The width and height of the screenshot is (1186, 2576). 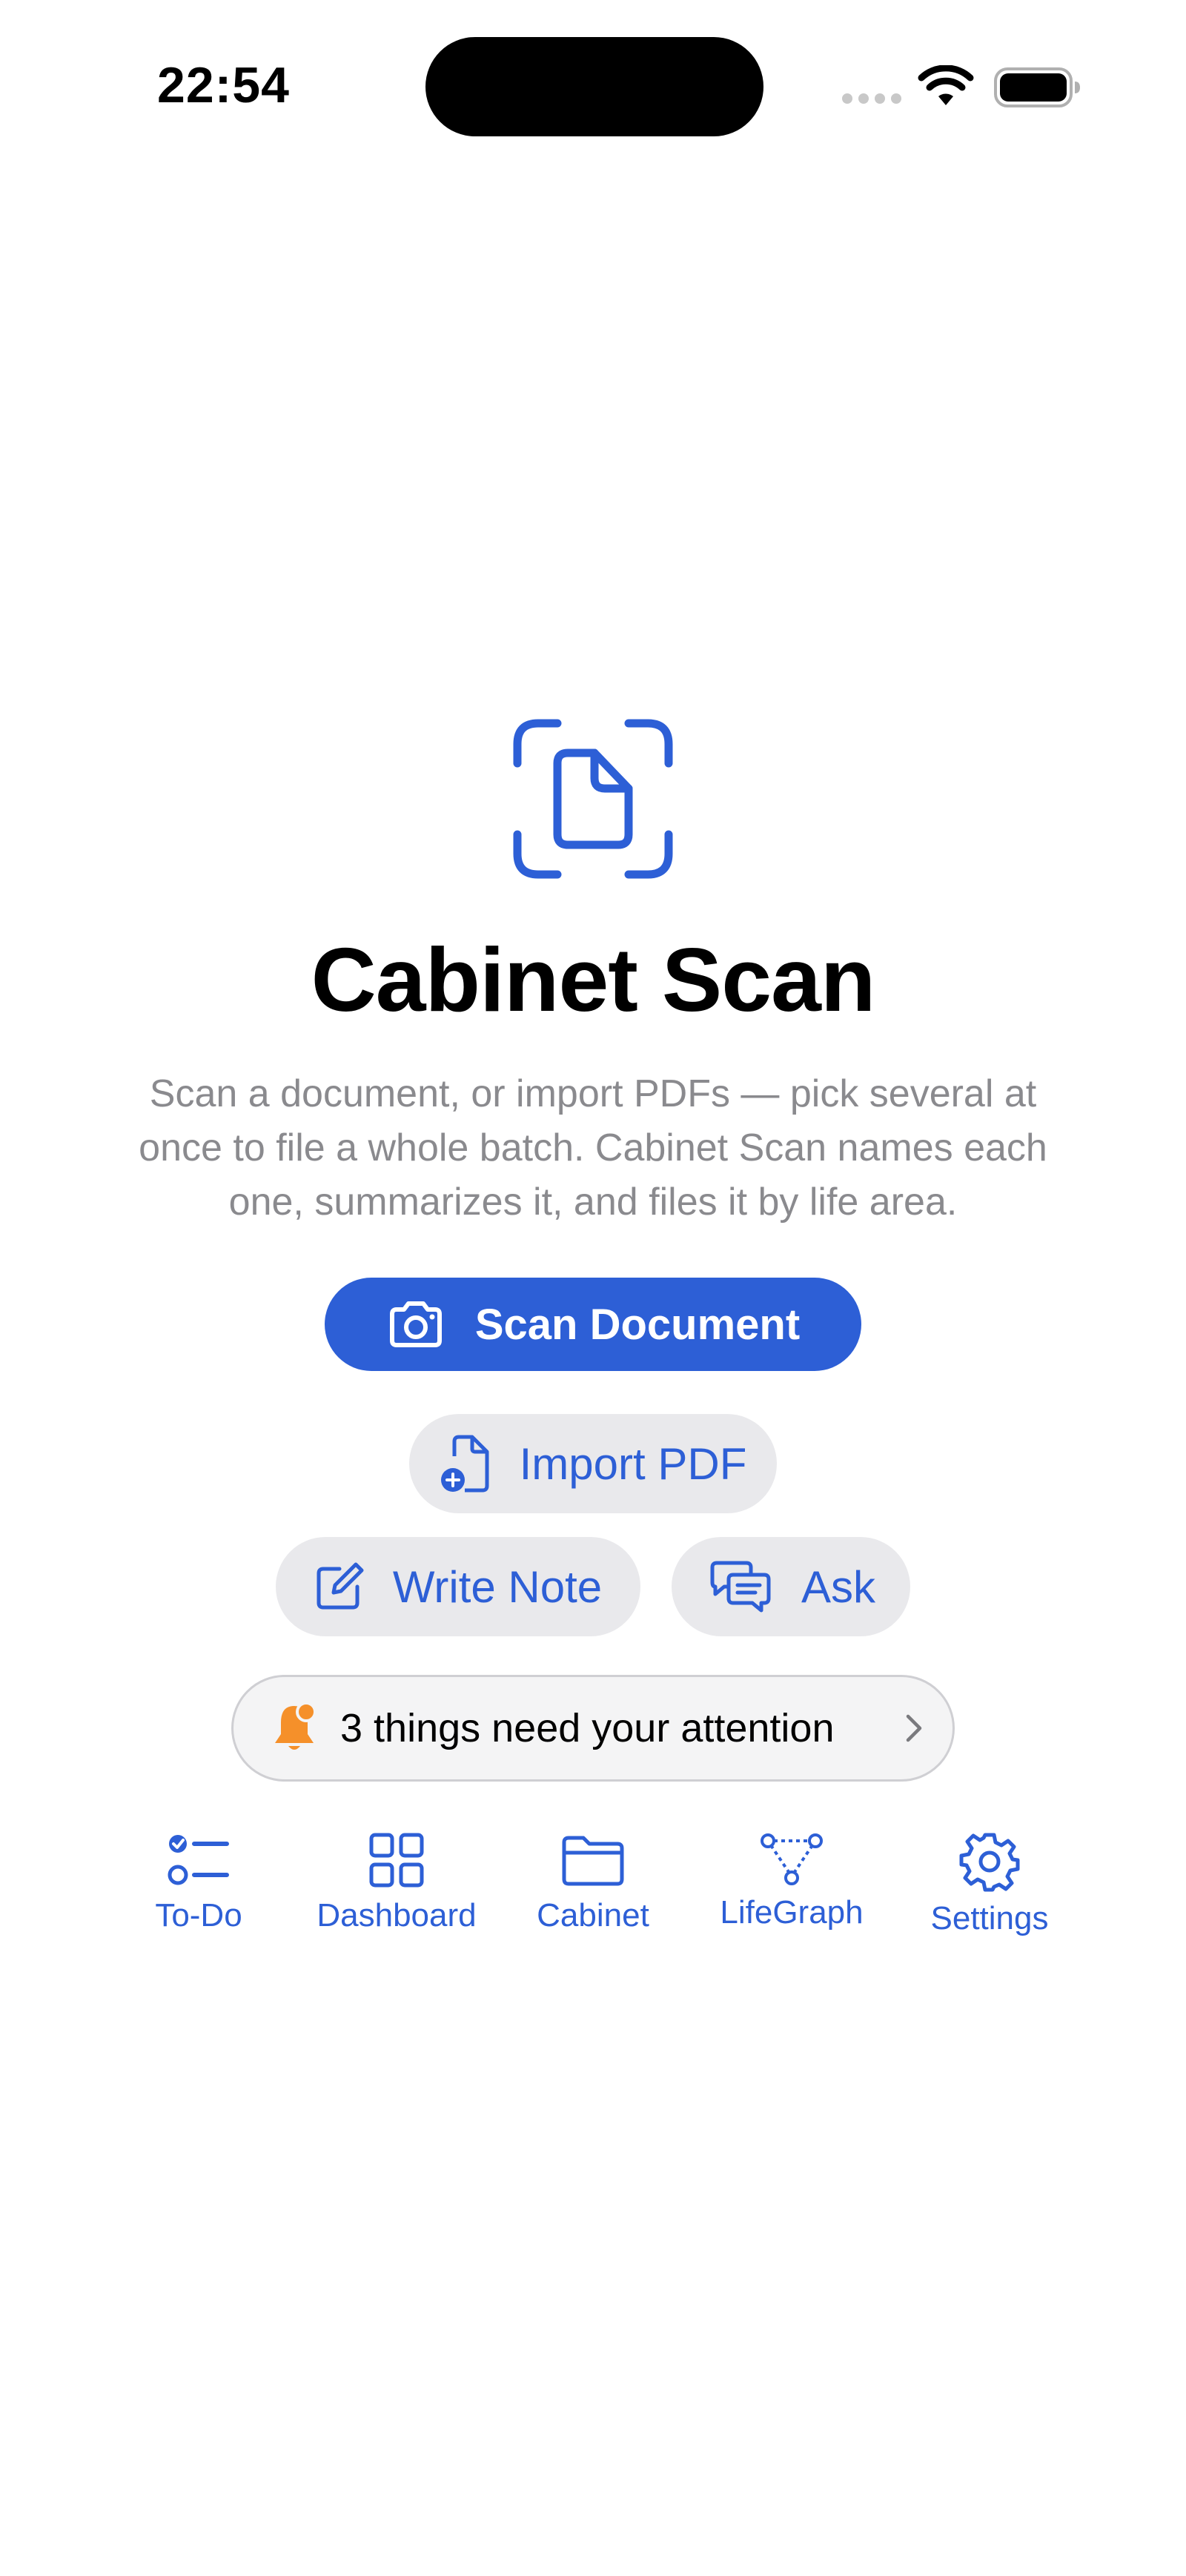 I want to click on checklist-icon, so click(x=198, y=1860).